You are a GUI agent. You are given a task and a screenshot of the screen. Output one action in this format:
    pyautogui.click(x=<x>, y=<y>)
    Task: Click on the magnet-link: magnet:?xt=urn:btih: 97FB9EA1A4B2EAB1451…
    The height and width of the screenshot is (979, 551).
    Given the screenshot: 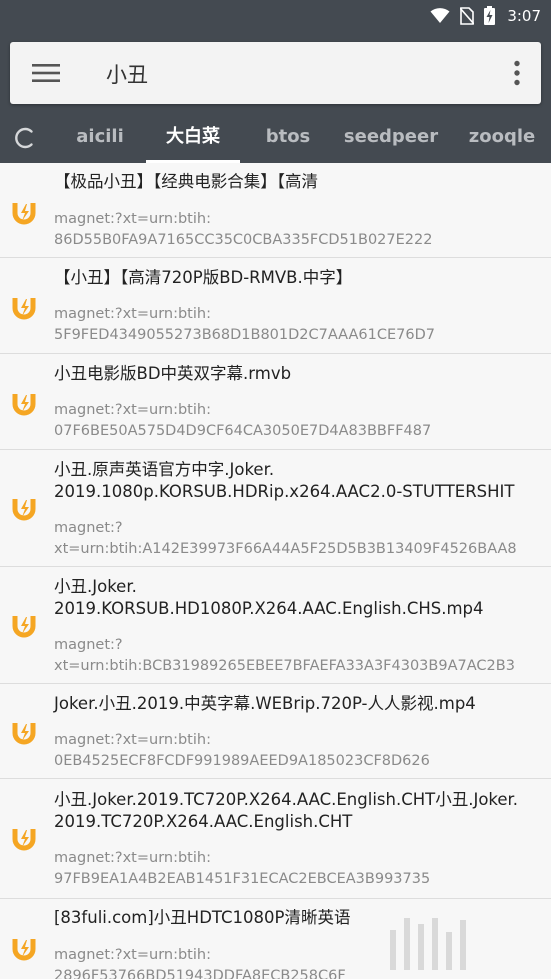 What is the action you would take?
    pyautogui.click(x=242, y=868)
    